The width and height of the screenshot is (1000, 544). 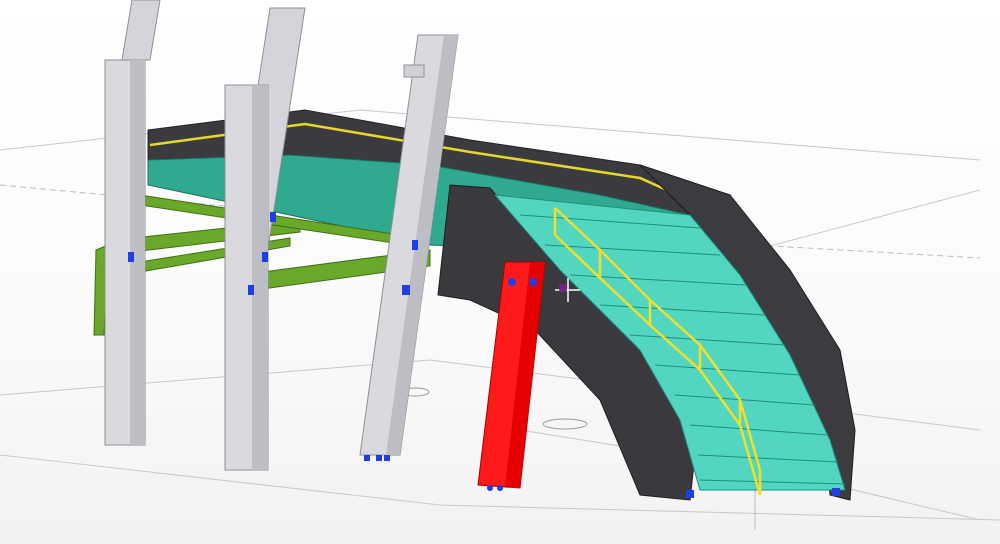 I want to click on column-cap, so click(x=414, y=71).